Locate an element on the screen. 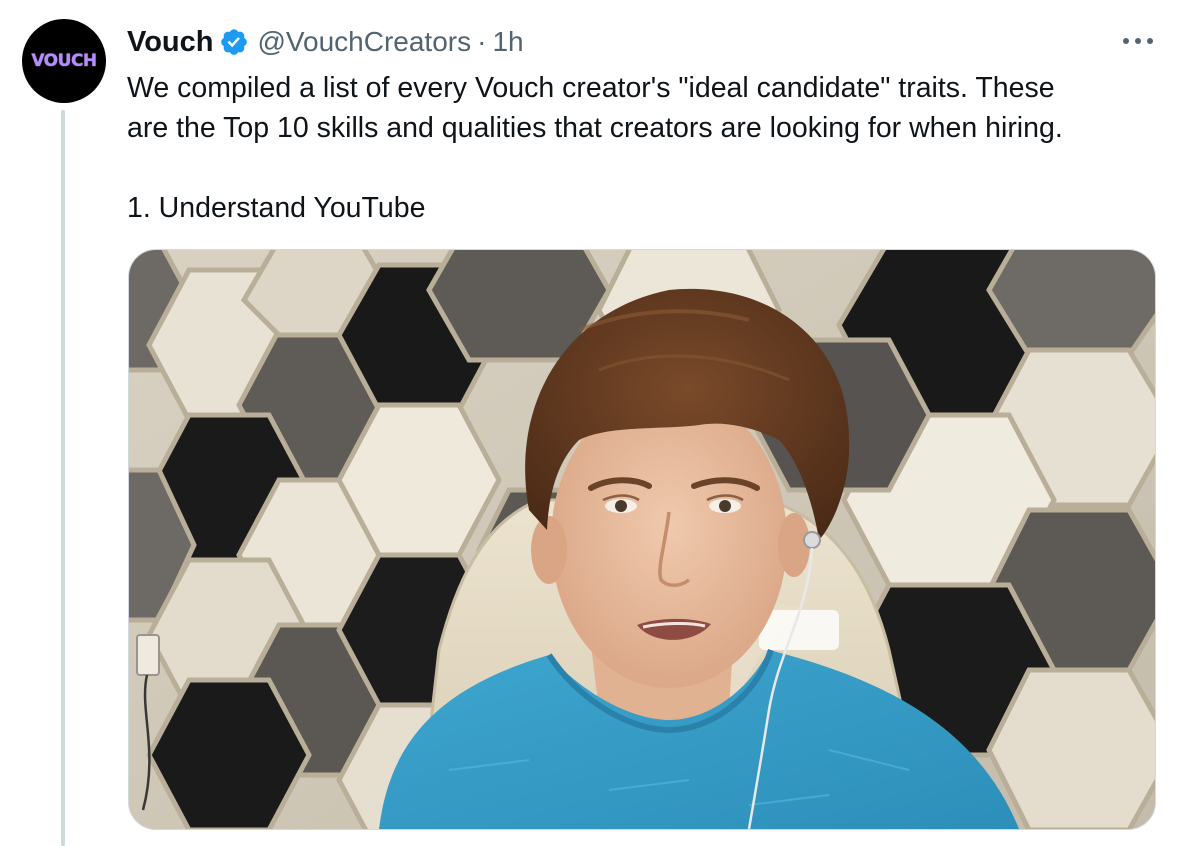 This screenshot has width=1184, height=846. avatar: VOUCH is located at coordinates (64, 61).